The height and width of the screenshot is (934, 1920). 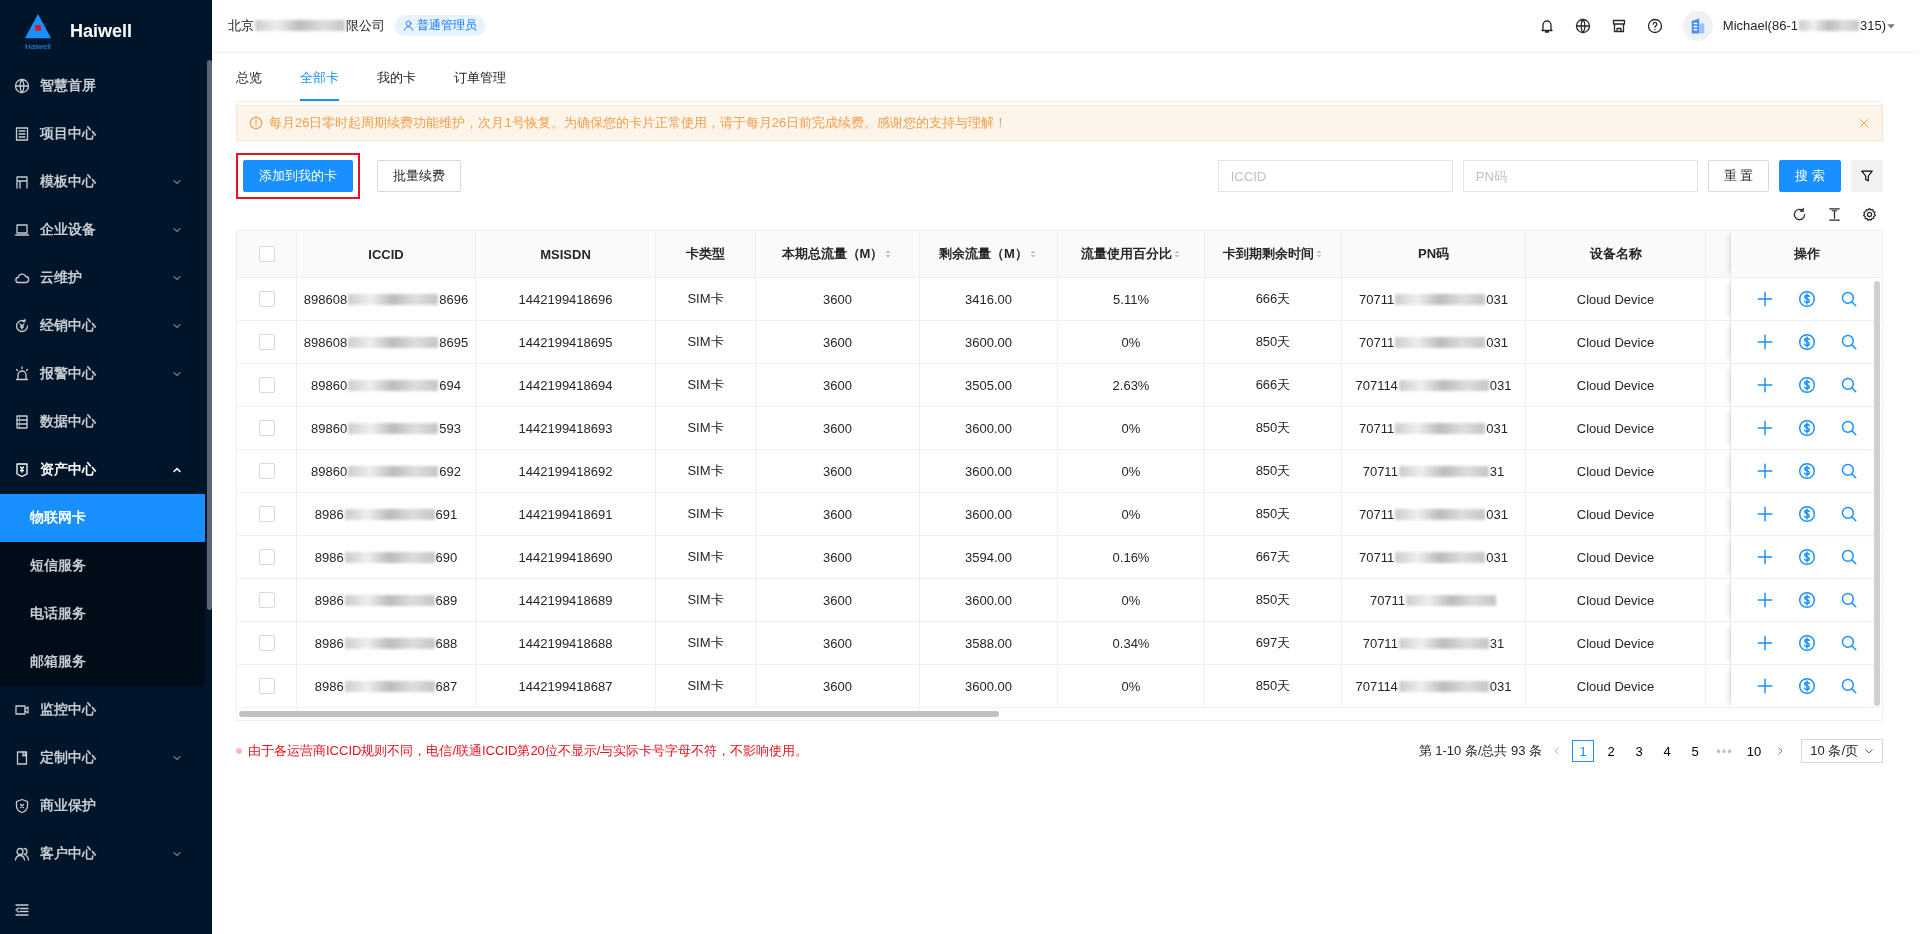 What do you see at coordinates (1799, 214) in the screenshot?
I see `refresh-icon` at bounding box center [1799, 214].